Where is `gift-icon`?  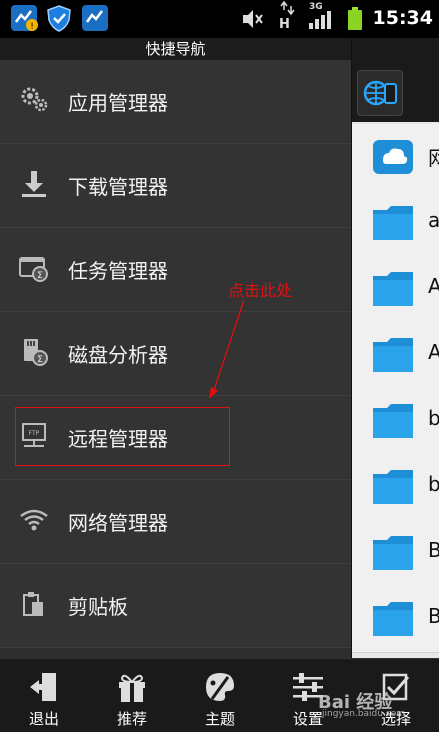
gift-icon is located at coordinates (132, 688).